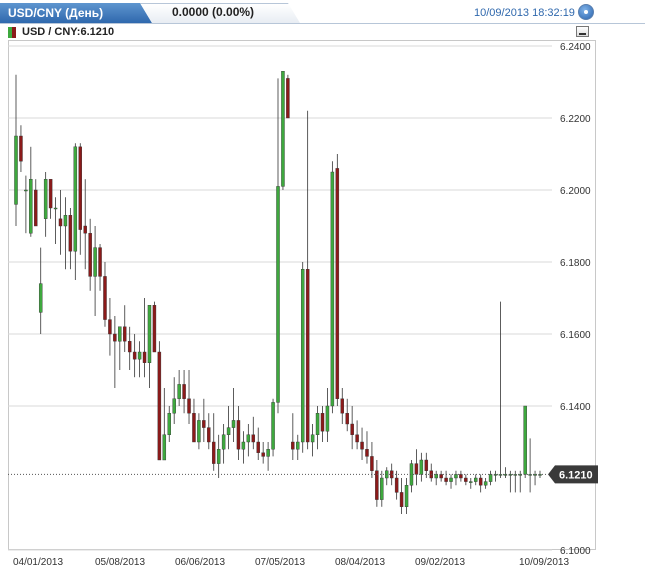 The width and height of the screenshot is (645, 577). I want to click on x-tick-label: 05/08/2013, so click(120, 562).